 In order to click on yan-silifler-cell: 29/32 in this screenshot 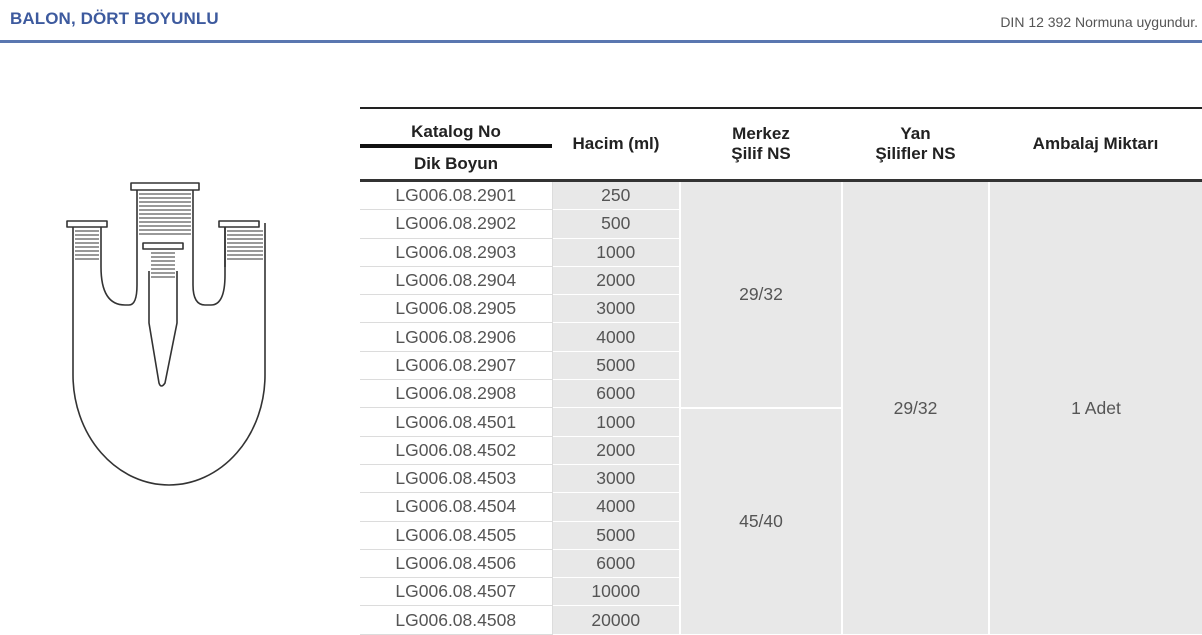, I will do `click(916, 407)`.